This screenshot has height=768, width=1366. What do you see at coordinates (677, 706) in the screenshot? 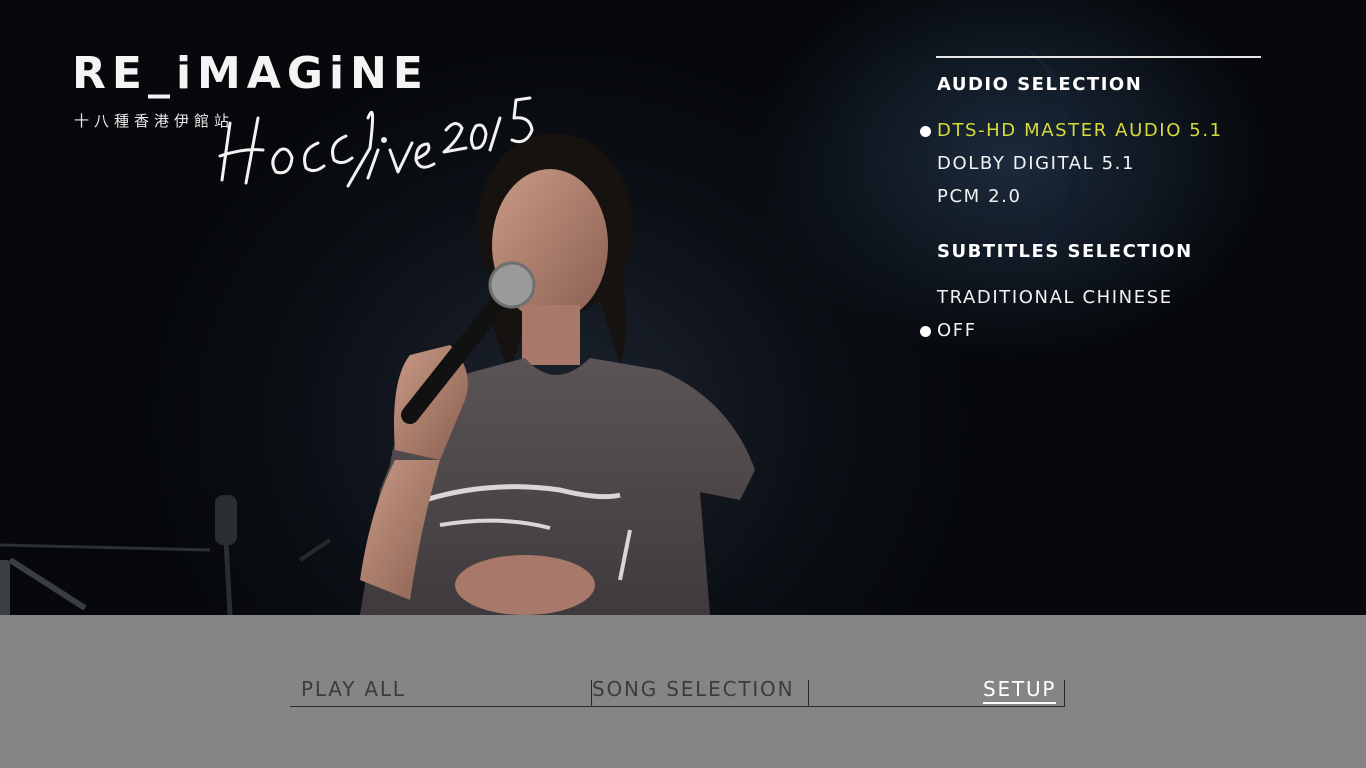
I see `menu-baseline` at bounding box center [677, 706].